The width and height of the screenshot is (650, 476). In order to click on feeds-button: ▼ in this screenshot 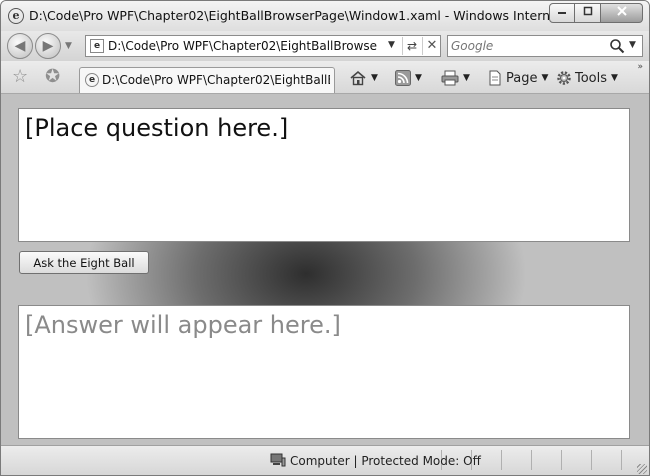, I will do `click(408, 78)`.